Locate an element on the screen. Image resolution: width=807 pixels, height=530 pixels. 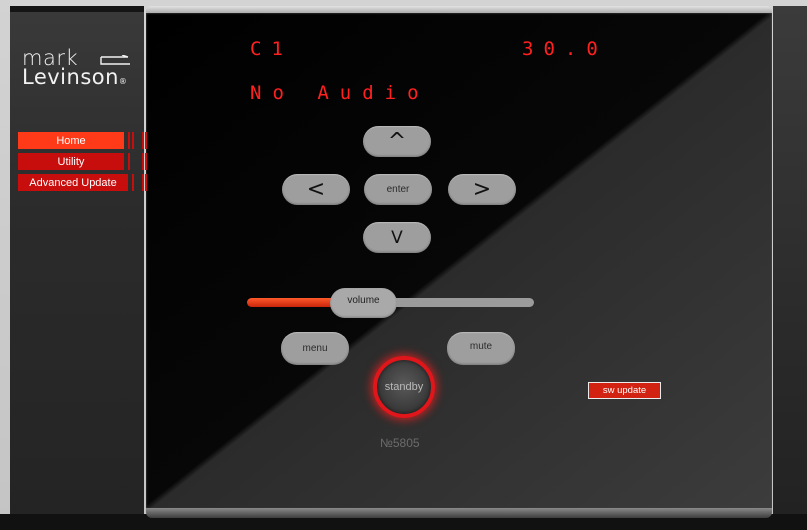
nav-home-button: Home is located at coordinates (71, 140).